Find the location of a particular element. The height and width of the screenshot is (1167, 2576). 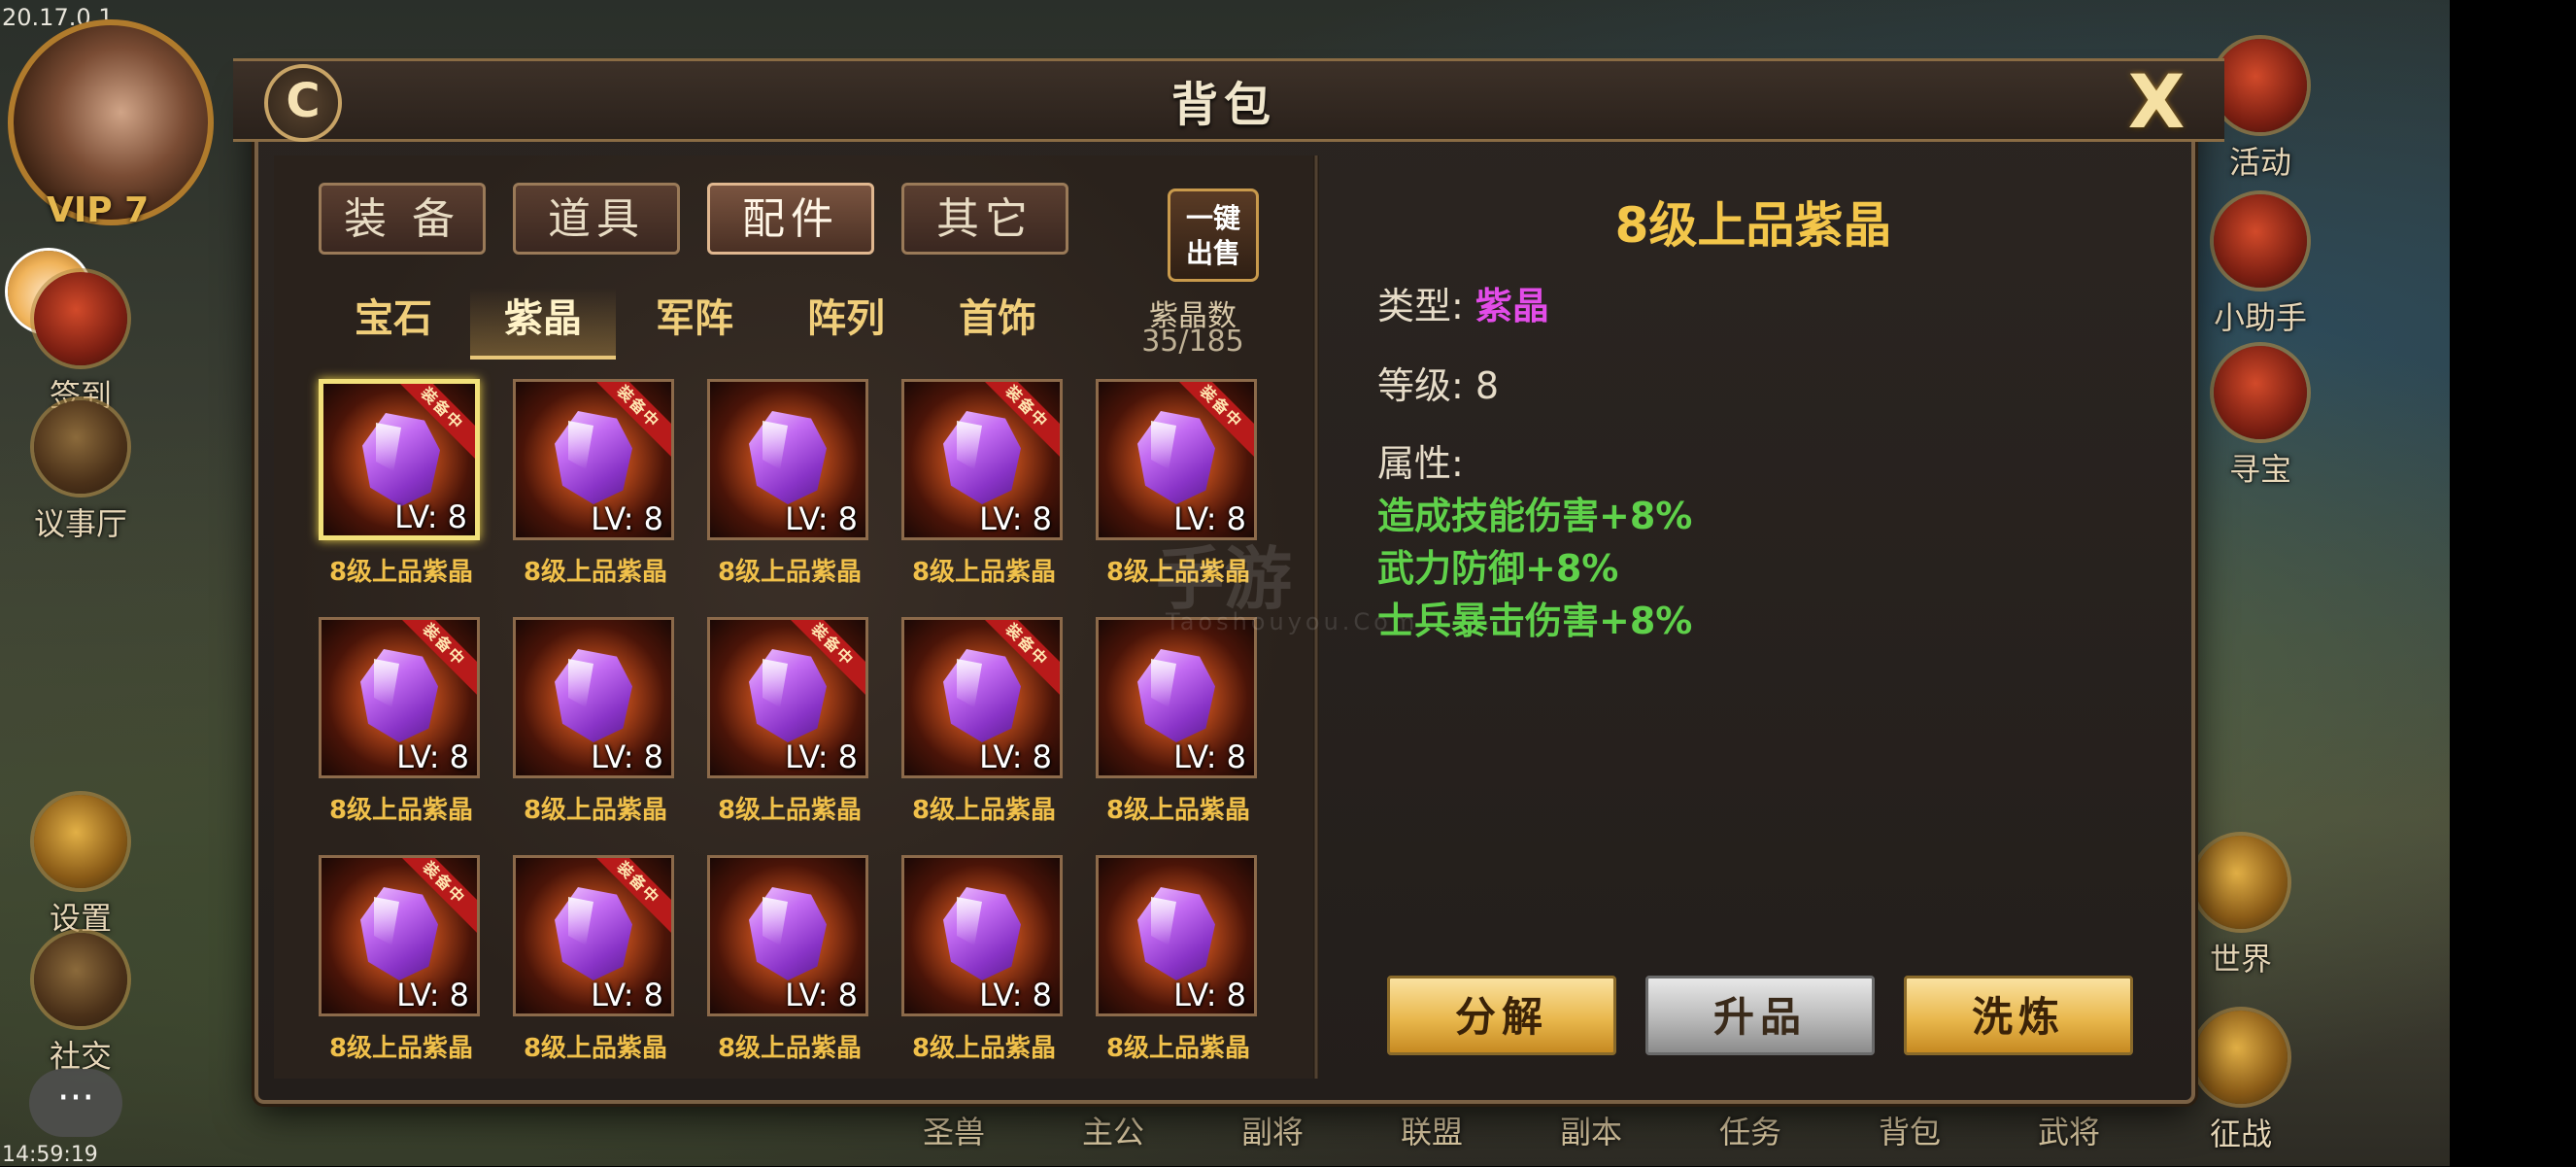

item-attribute: 造成技能伤害+8% is located at coordinates (1535, 516).